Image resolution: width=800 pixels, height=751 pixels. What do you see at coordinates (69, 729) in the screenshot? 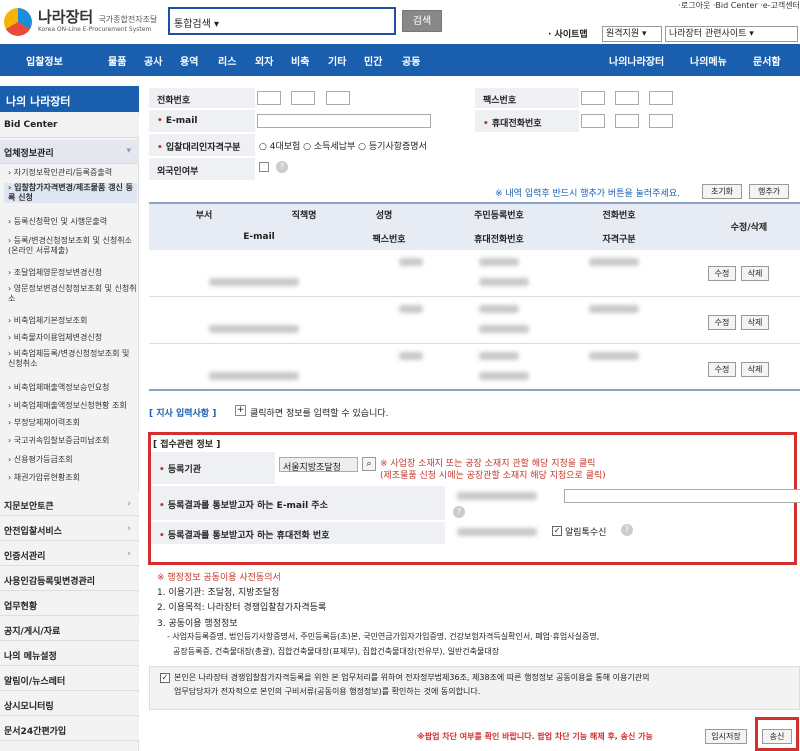
I see `sidebar-item-doc24: 문서24간편가입` at bounding box center [69, 729].